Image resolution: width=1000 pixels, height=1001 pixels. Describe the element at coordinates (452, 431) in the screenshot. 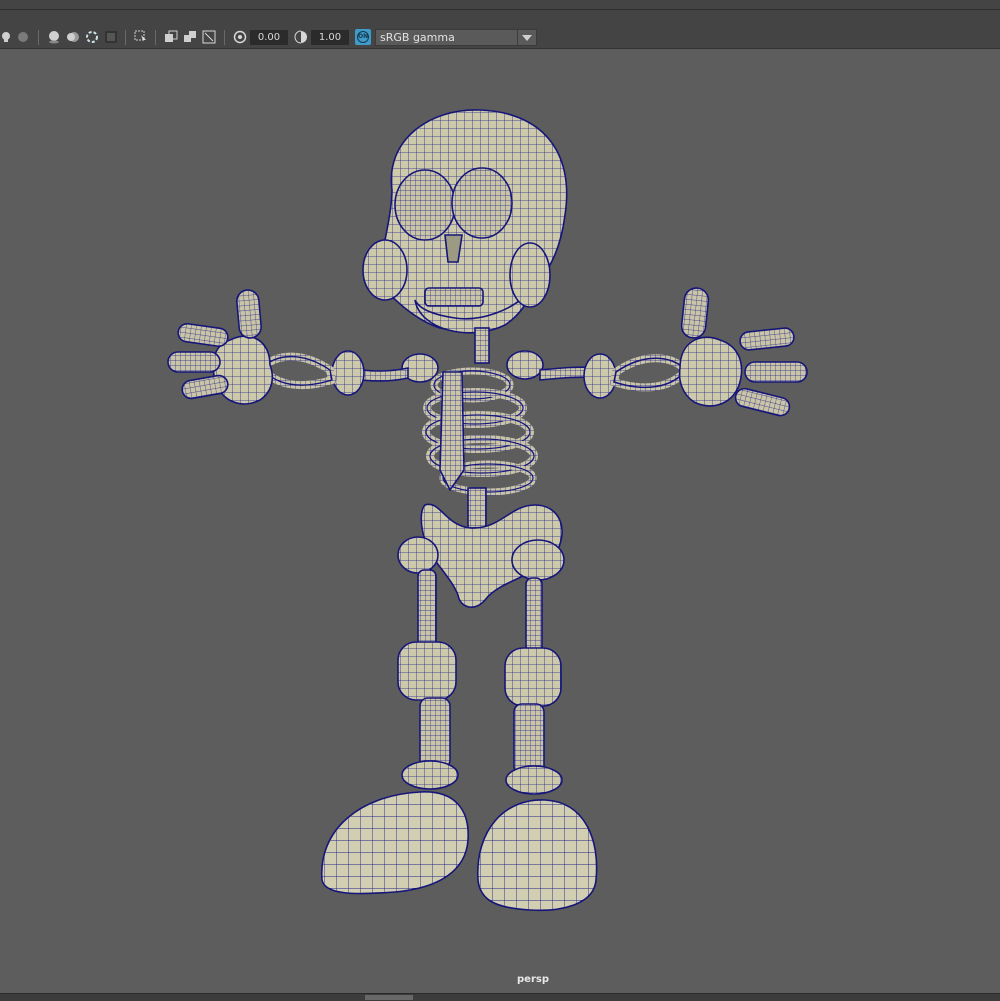

I see `sternum` at that location.